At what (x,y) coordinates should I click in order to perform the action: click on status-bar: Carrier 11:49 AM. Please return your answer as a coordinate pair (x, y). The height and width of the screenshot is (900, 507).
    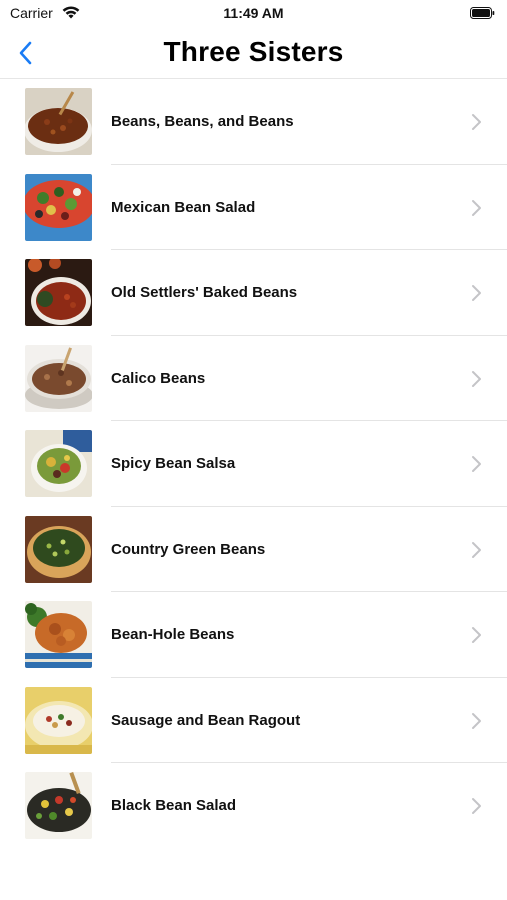
    Looking at the image, I should click on (253, 14).